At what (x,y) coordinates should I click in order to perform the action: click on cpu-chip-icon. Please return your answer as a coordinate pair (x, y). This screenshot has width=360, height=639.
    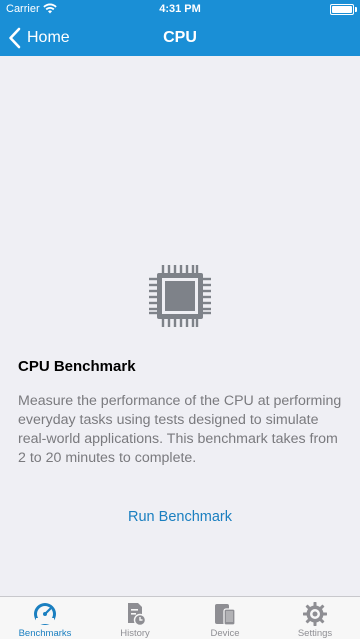
    Looking at the image, I should click on (180, 296).